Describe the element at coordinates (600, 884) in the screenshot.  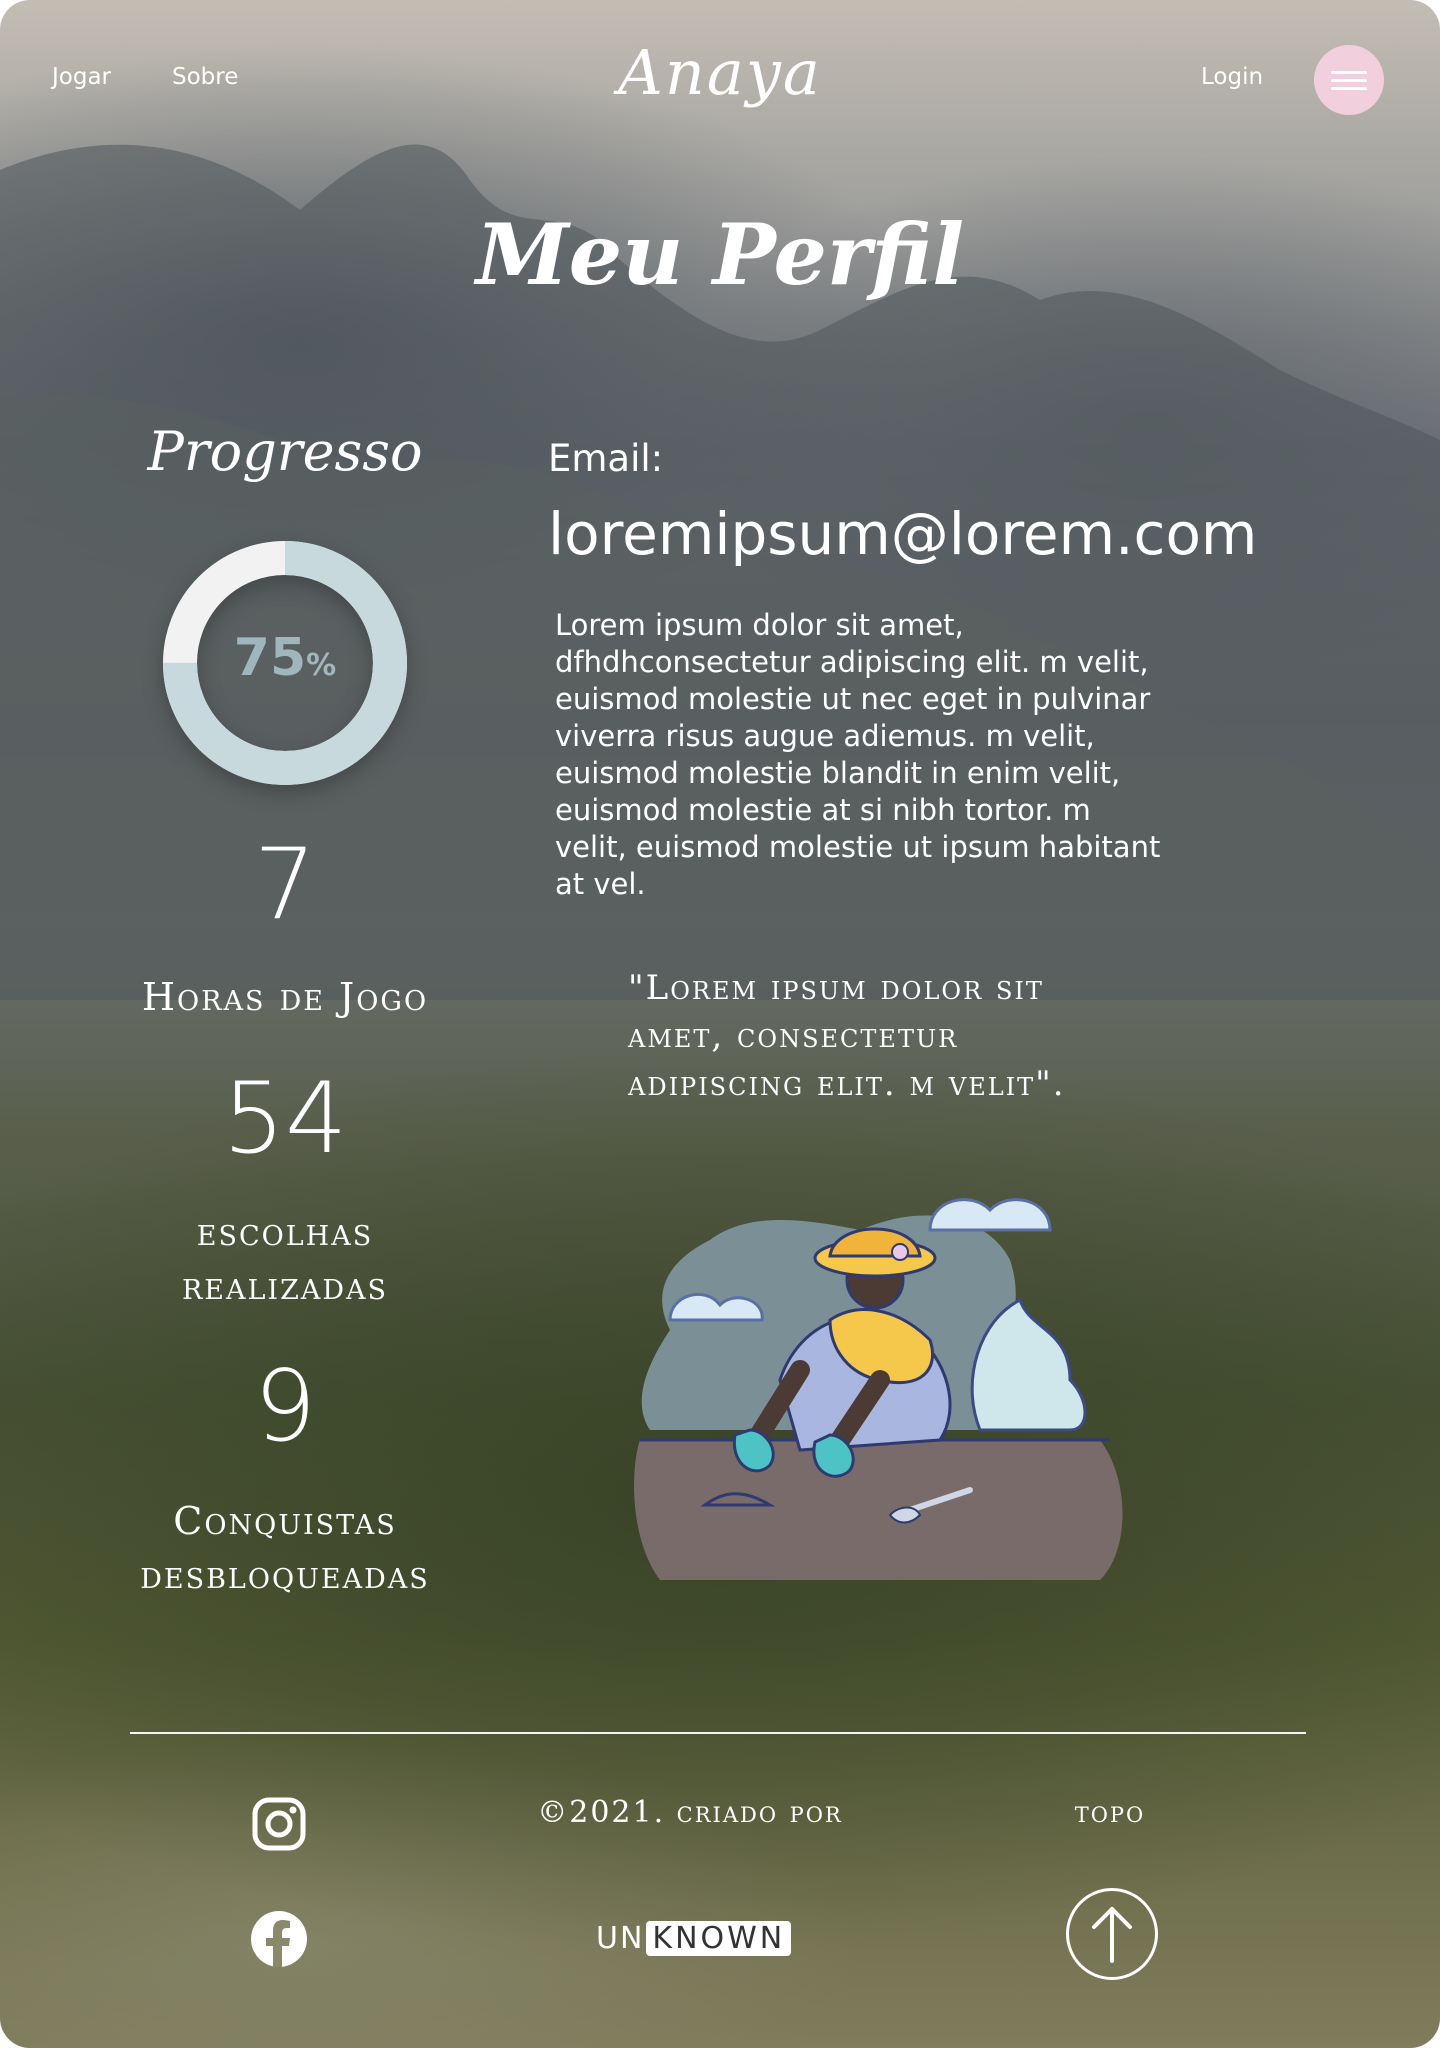
I see `bio-line: at vel.` at that location.